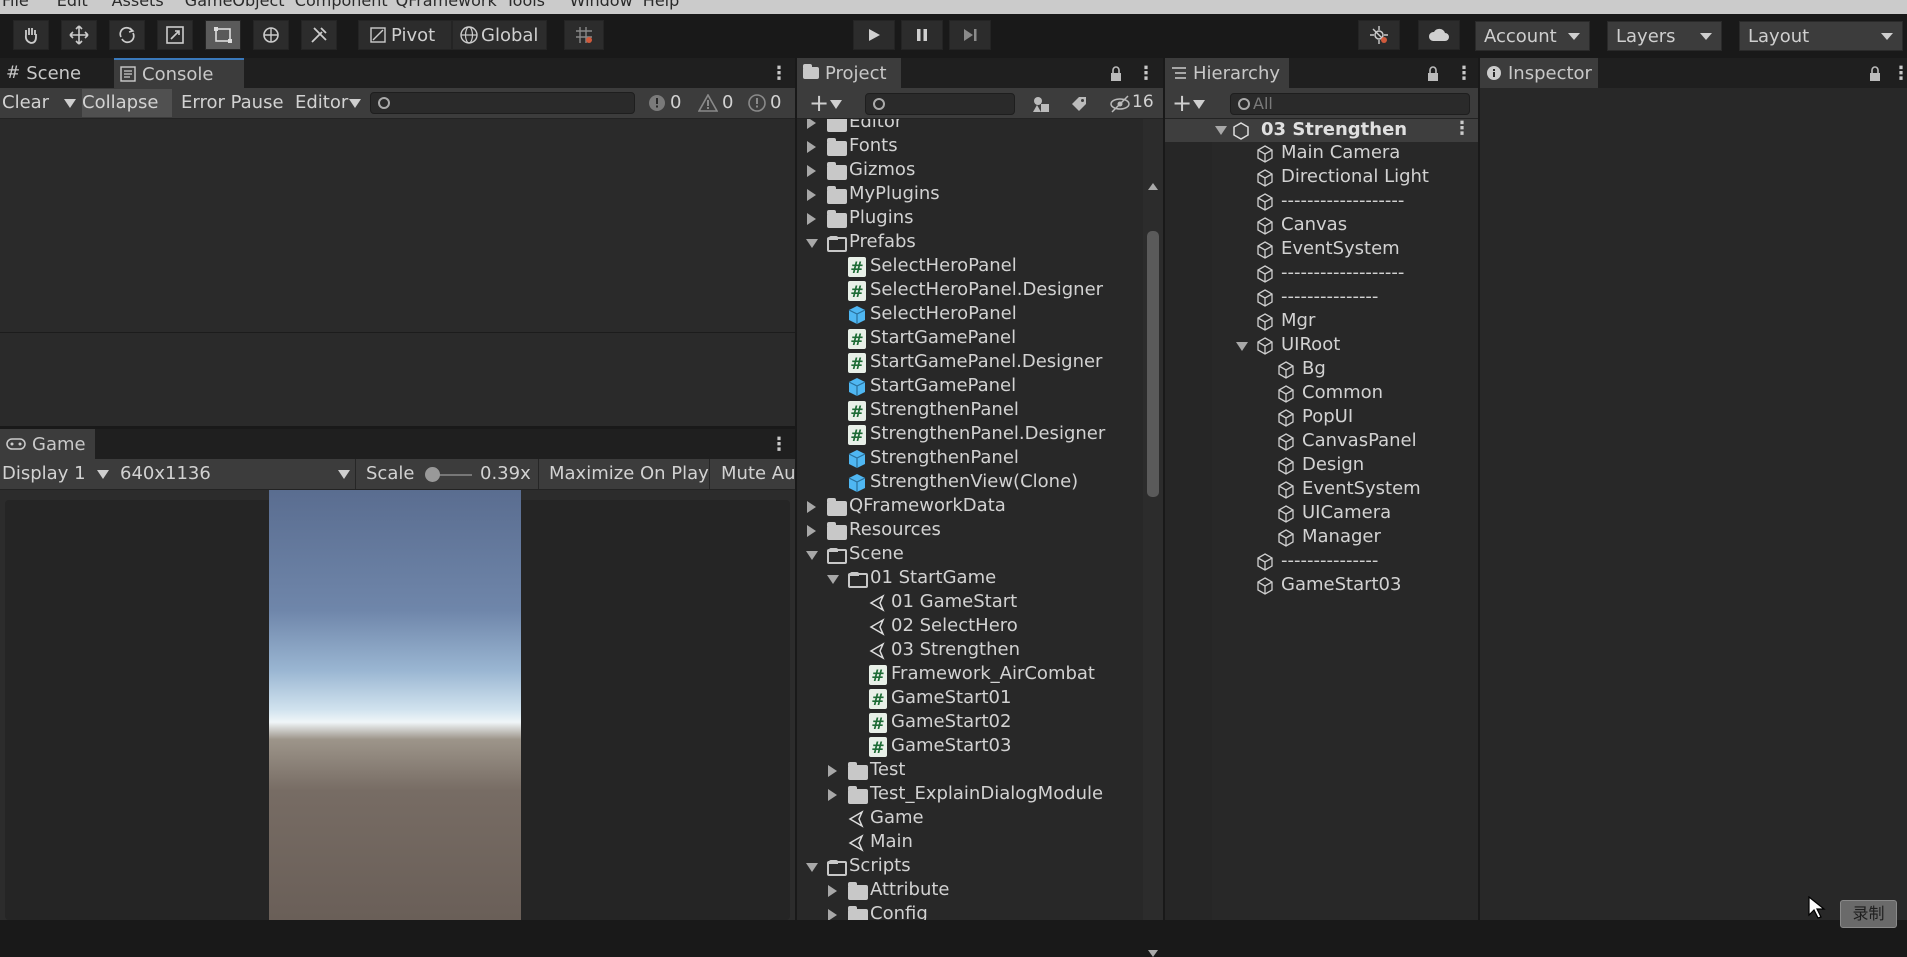 Image resolution: width=1907 pixels, height=957 pixels. What do you see at coordinates (1321, 226) in the screenshot?
I see `hierarchy-row: Canvas` at bounding box center [1321, 226].